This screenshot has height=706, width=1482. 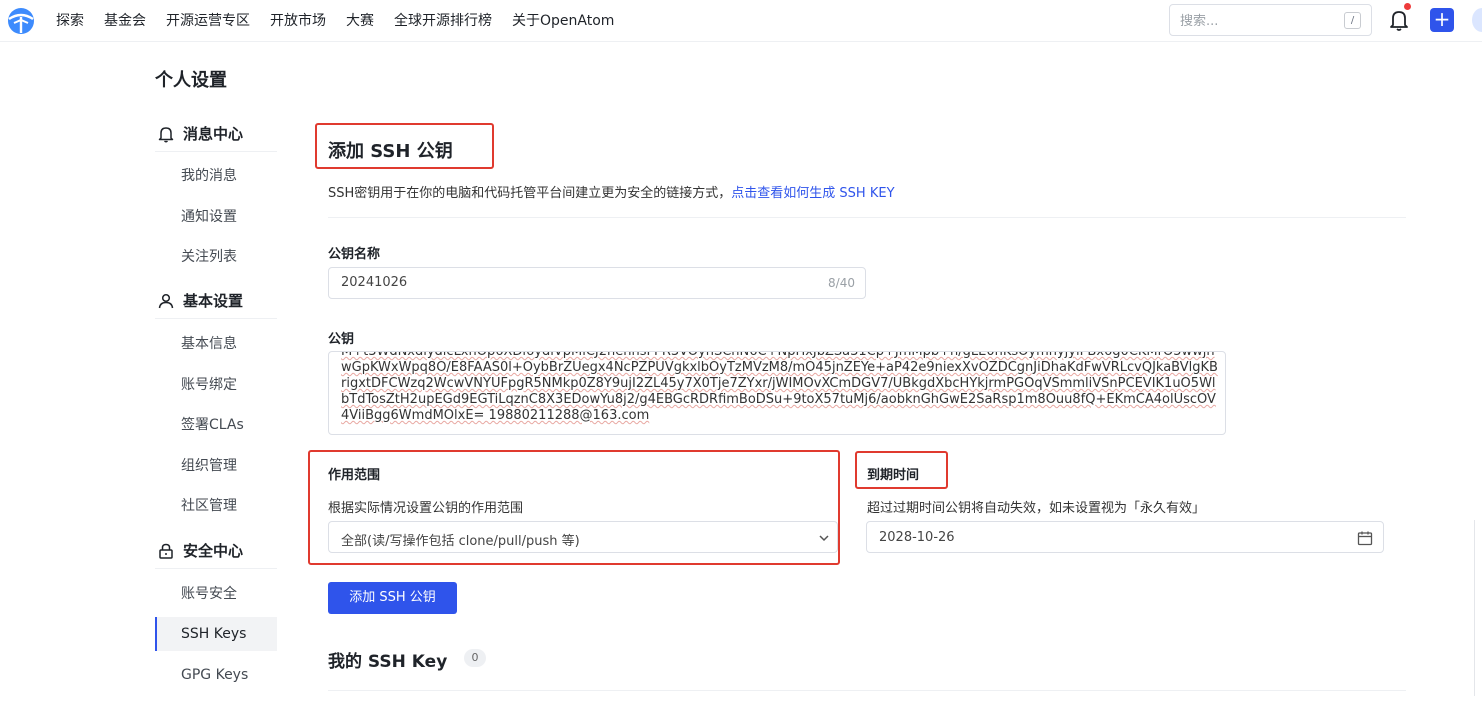 What do you see at coordinates (191, 80) in the screenshot?
I see `page-title: 个人设置` at bounding box center [191, 80].